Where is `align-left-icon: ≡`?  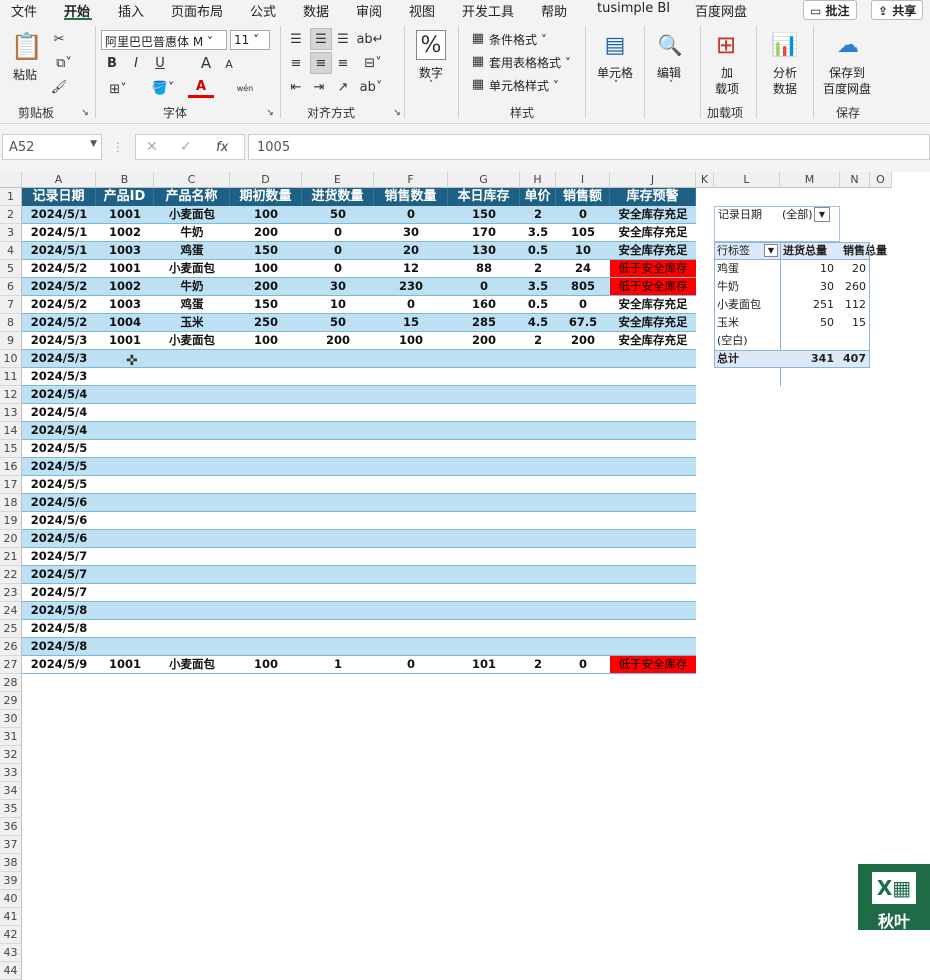 align-left-icon: ≡ is located at coordinates (296, 63).